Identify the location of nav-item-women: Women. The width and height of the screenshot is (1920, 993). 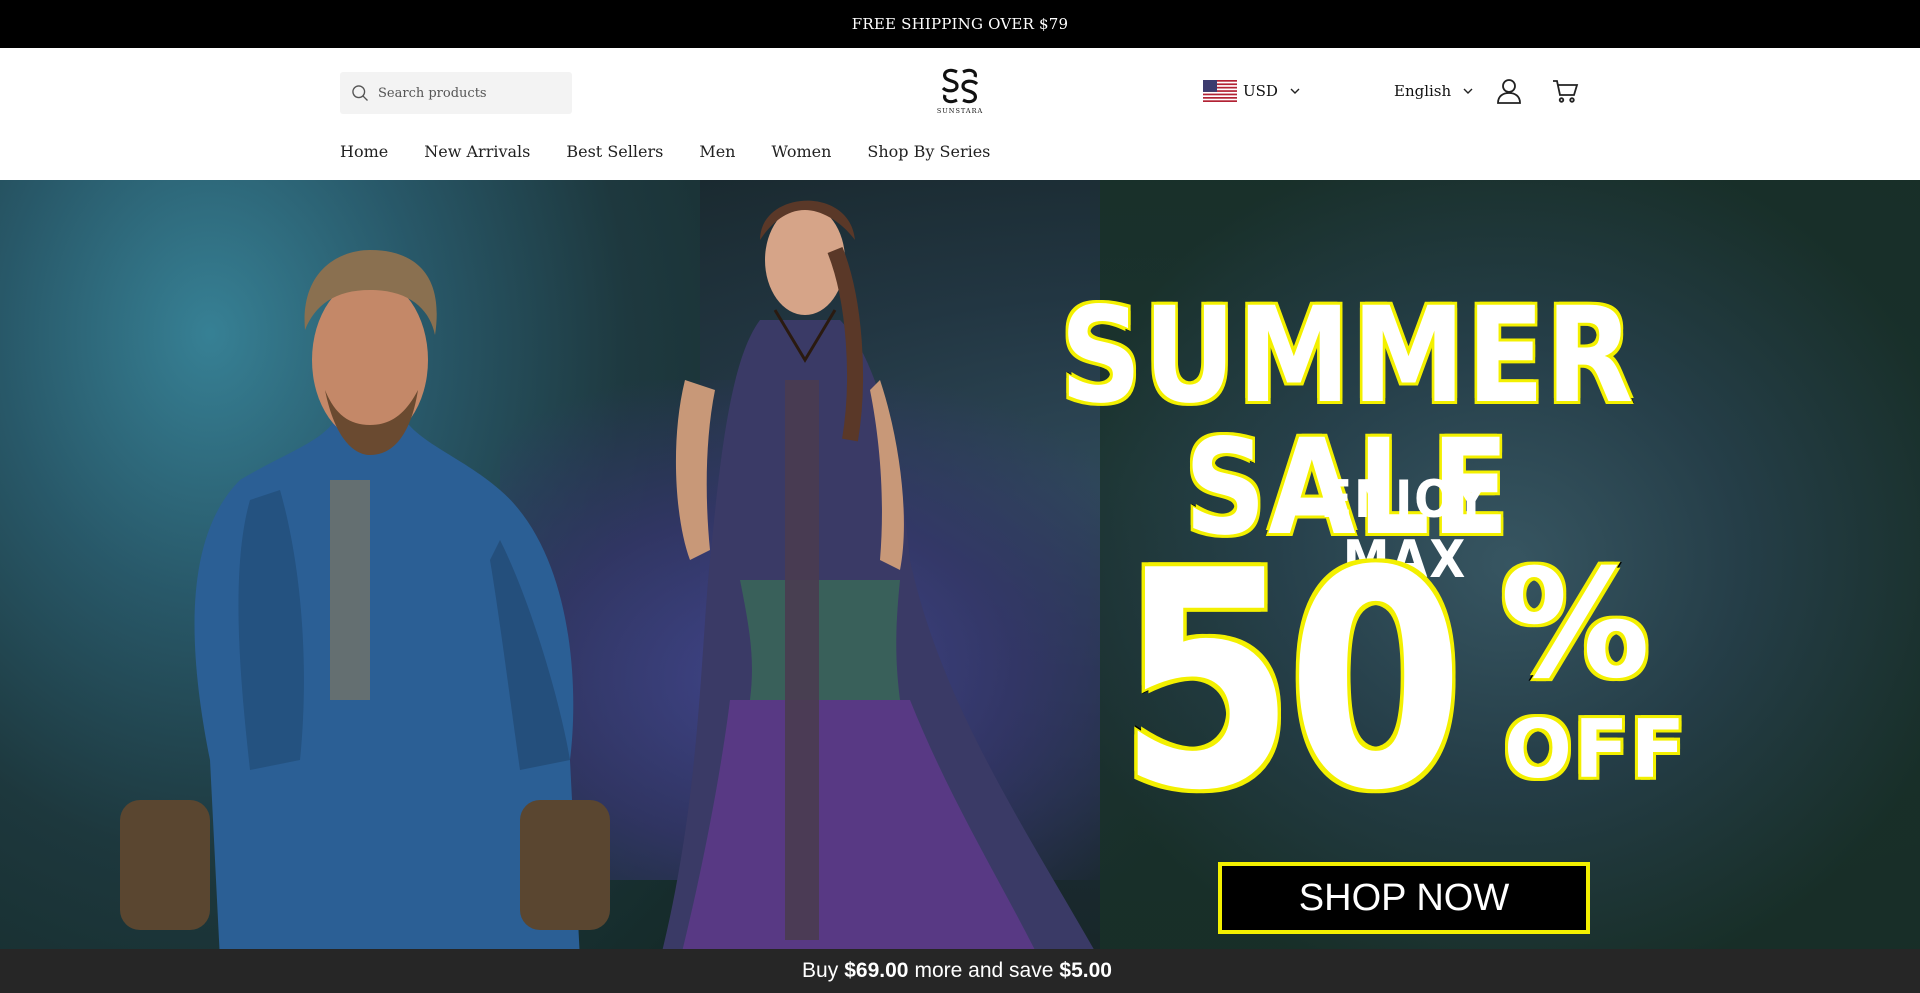
(801, 151).